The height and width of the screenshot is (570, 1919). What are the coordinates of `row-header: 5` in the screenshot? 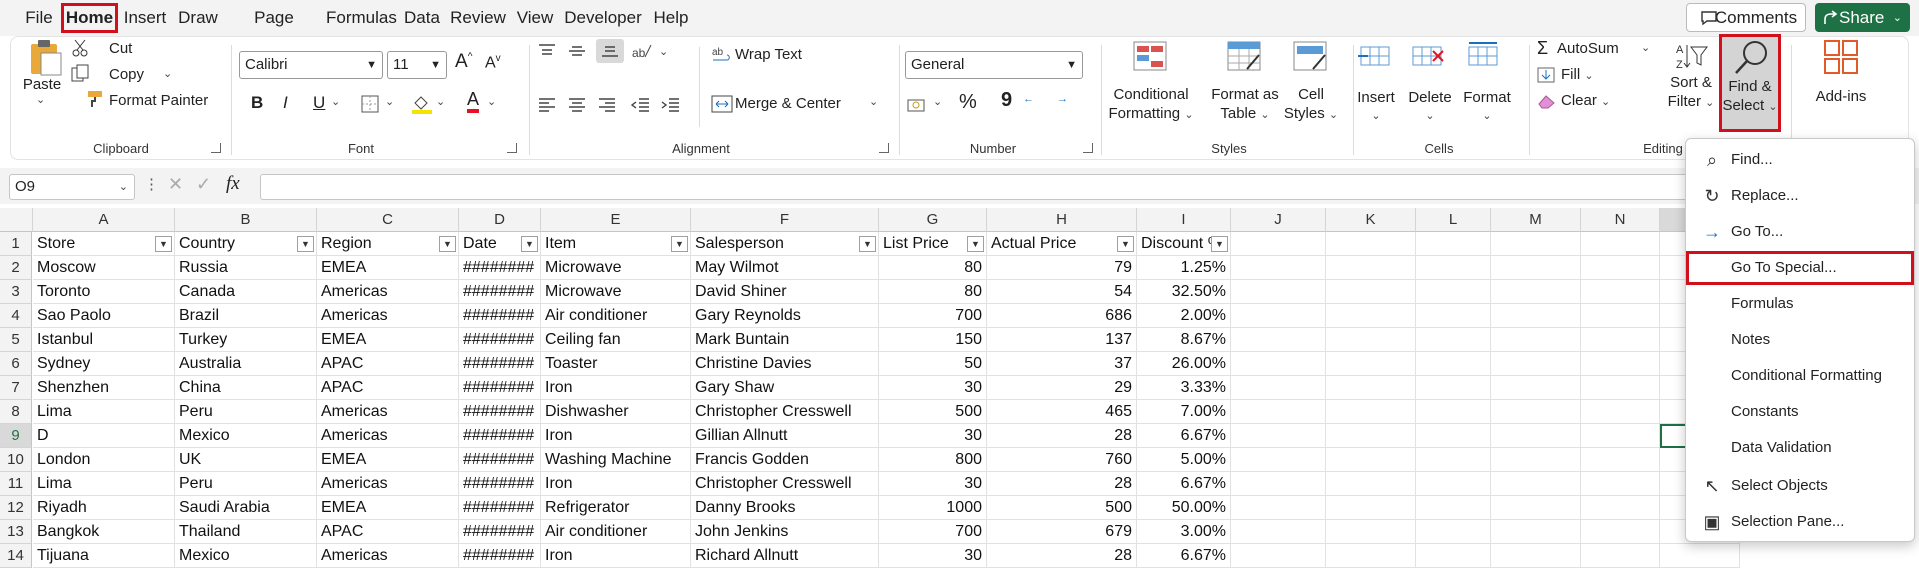 It's located at (16, 340).